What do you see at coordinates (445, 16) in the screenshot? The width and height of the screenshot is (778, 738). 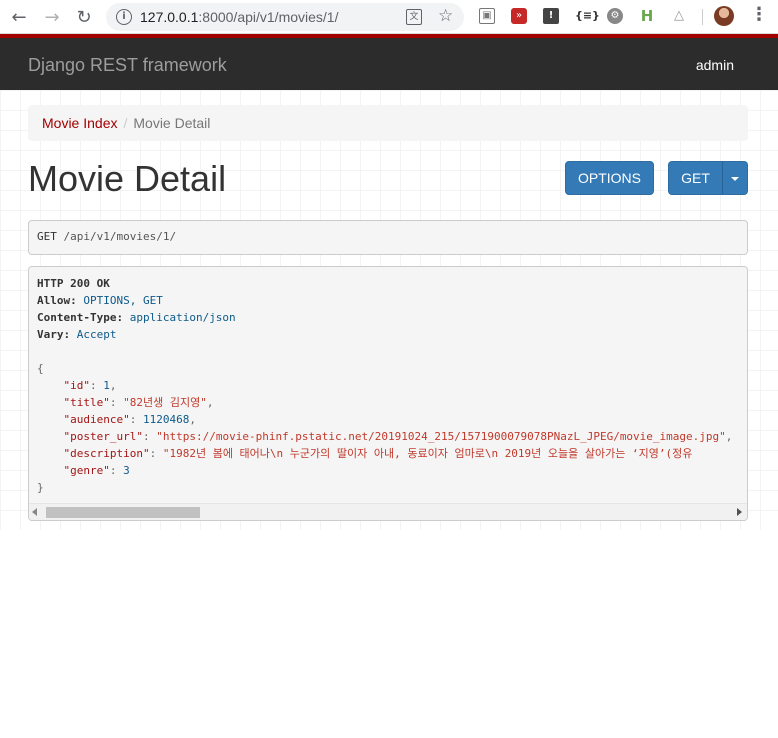 I see `bookmark-star-icon: ☆` at bounding box center [445, 16].